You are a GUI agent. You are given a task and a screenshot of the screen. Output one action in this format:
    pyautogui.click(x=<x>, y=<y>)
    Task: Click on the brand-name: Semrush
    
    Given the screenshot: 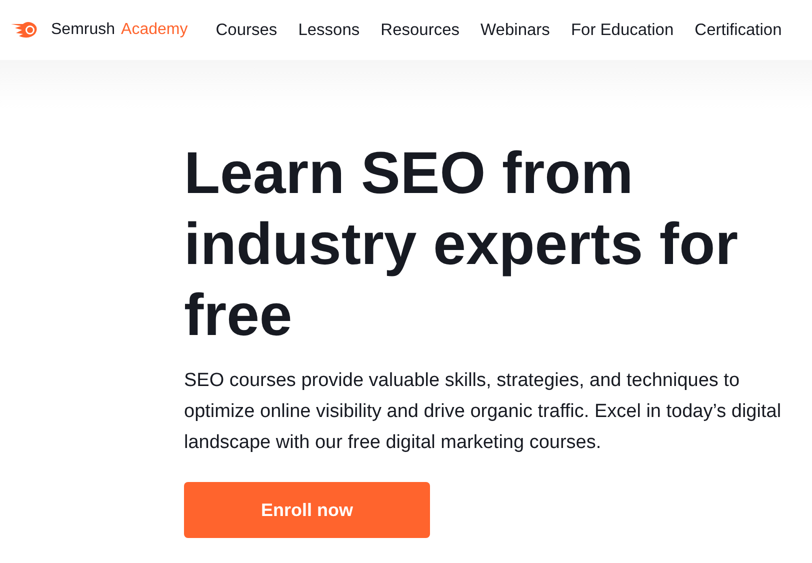 What is the action you would take?
    pyautogui.click(x=83, y=30)
    